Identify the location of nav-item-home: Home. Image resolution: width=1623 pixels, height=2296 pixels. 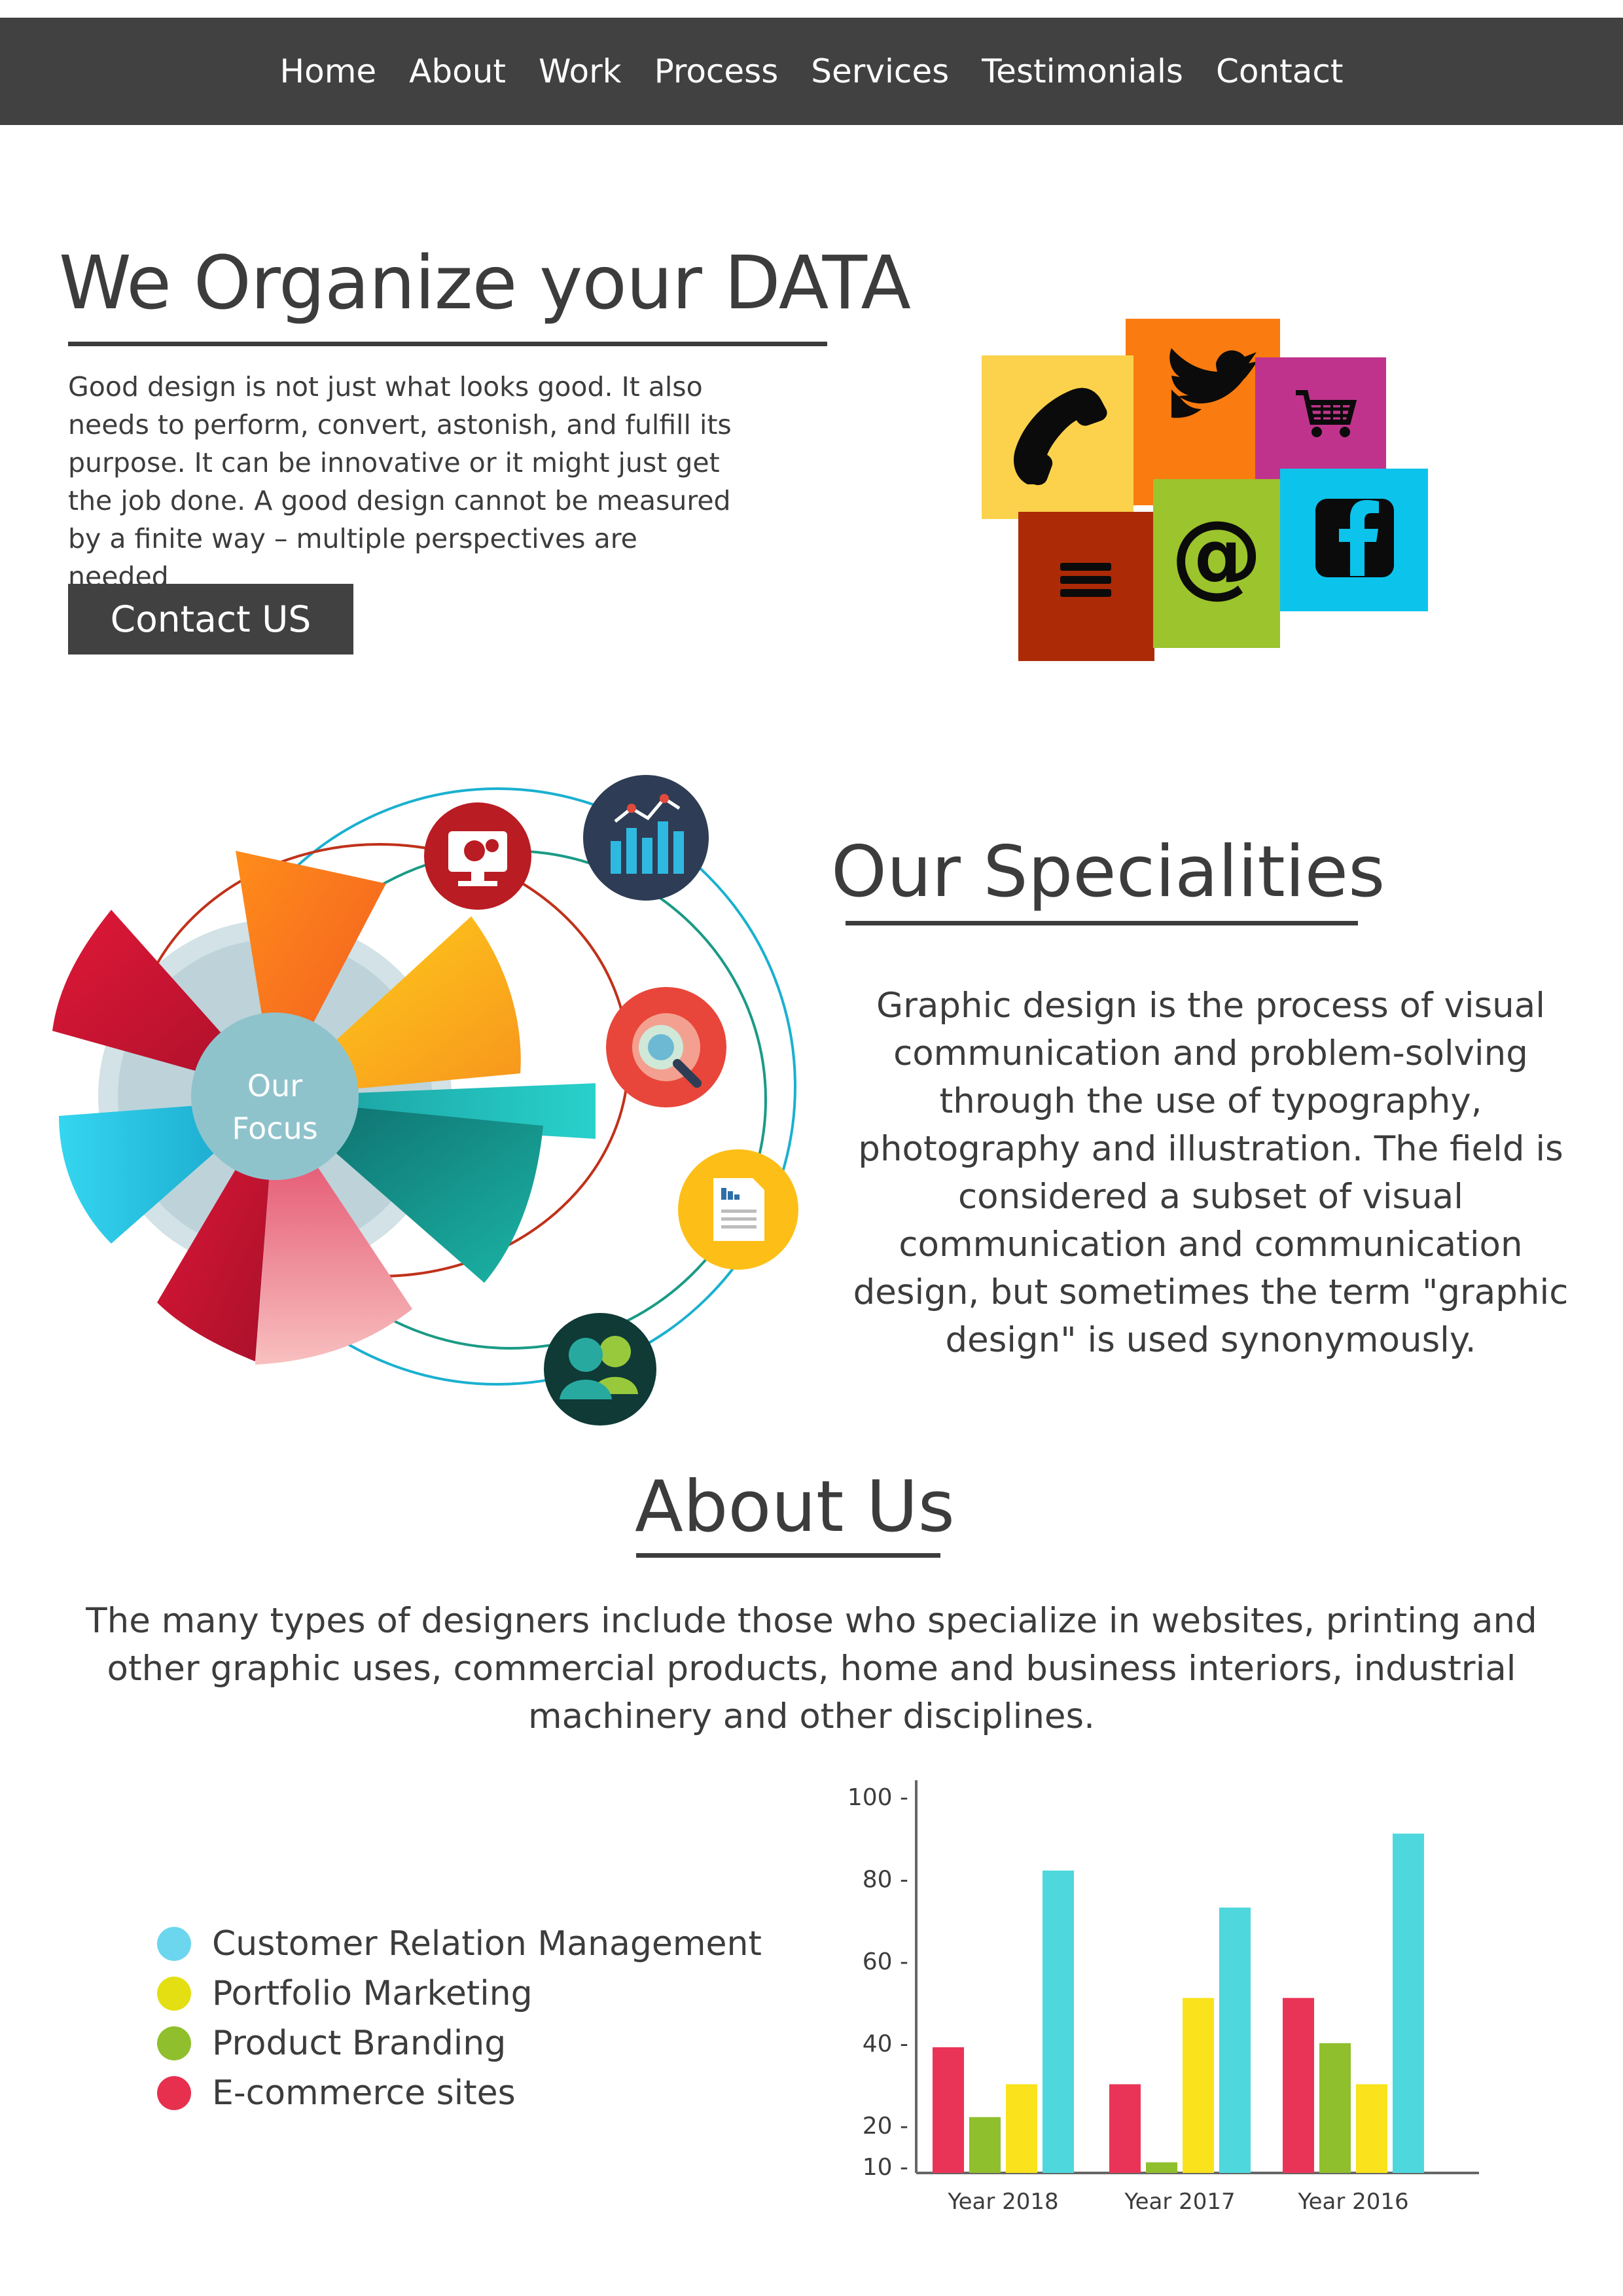
(328, 71).